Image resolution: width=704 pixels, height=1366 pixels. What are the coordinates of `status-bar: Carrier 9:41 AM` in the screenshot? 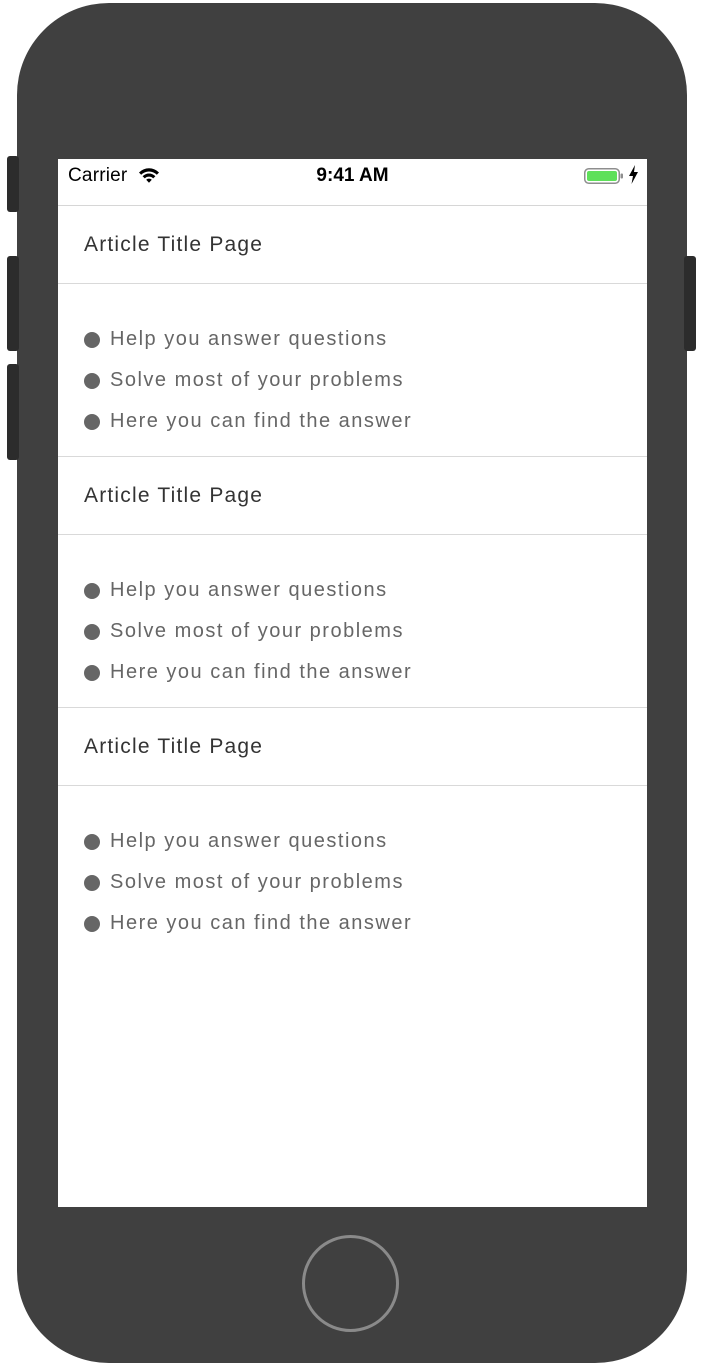 It's located at (352, 182).